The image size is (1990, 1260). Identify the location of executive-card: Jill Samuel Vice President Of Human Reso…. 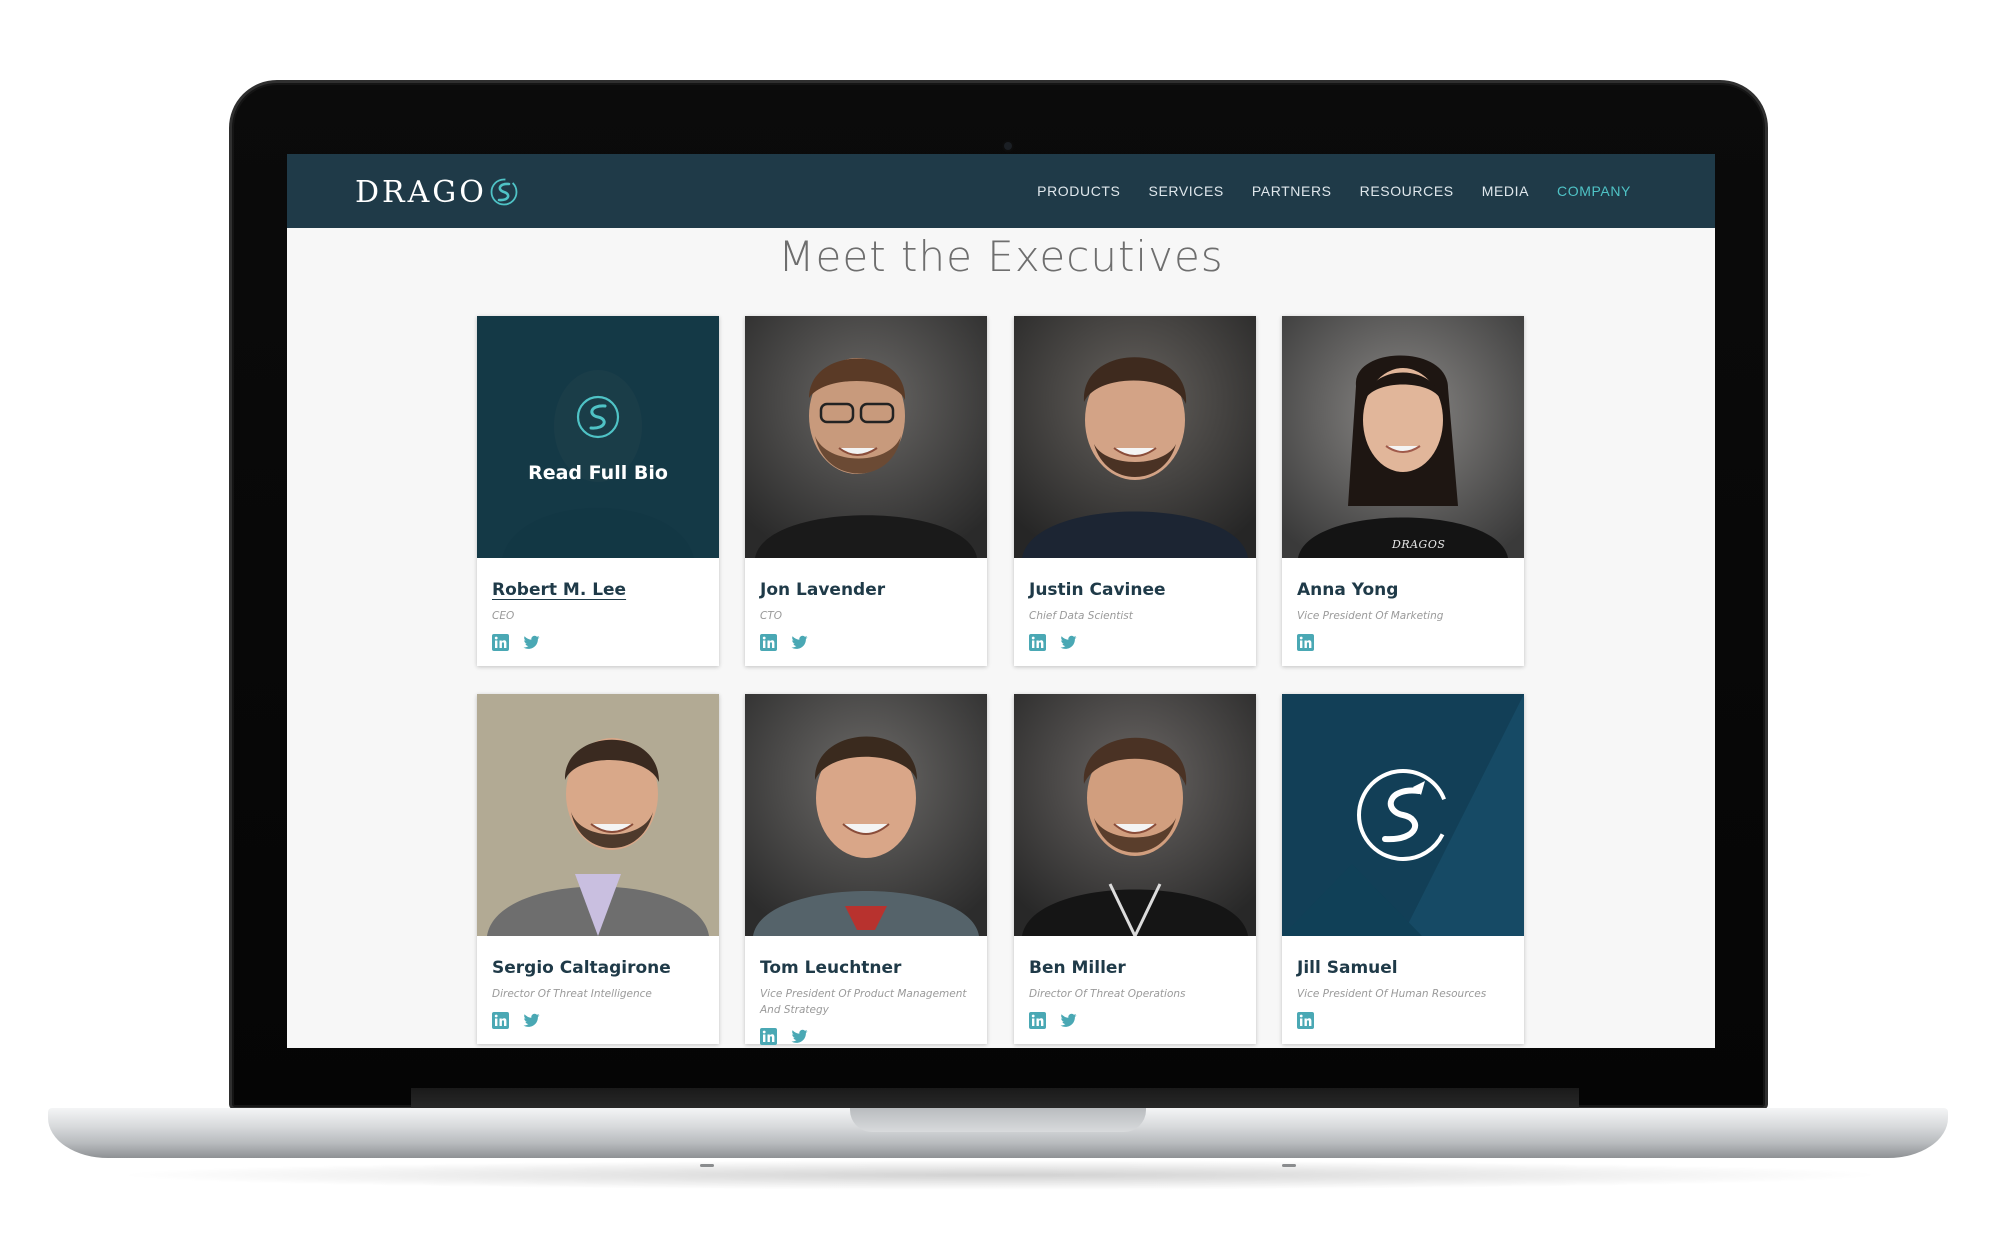
(1403, 869).